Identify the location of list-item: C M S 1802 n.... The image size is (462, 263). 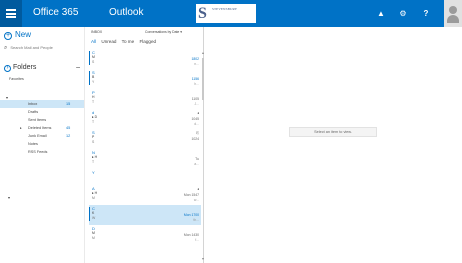
(145, 59).